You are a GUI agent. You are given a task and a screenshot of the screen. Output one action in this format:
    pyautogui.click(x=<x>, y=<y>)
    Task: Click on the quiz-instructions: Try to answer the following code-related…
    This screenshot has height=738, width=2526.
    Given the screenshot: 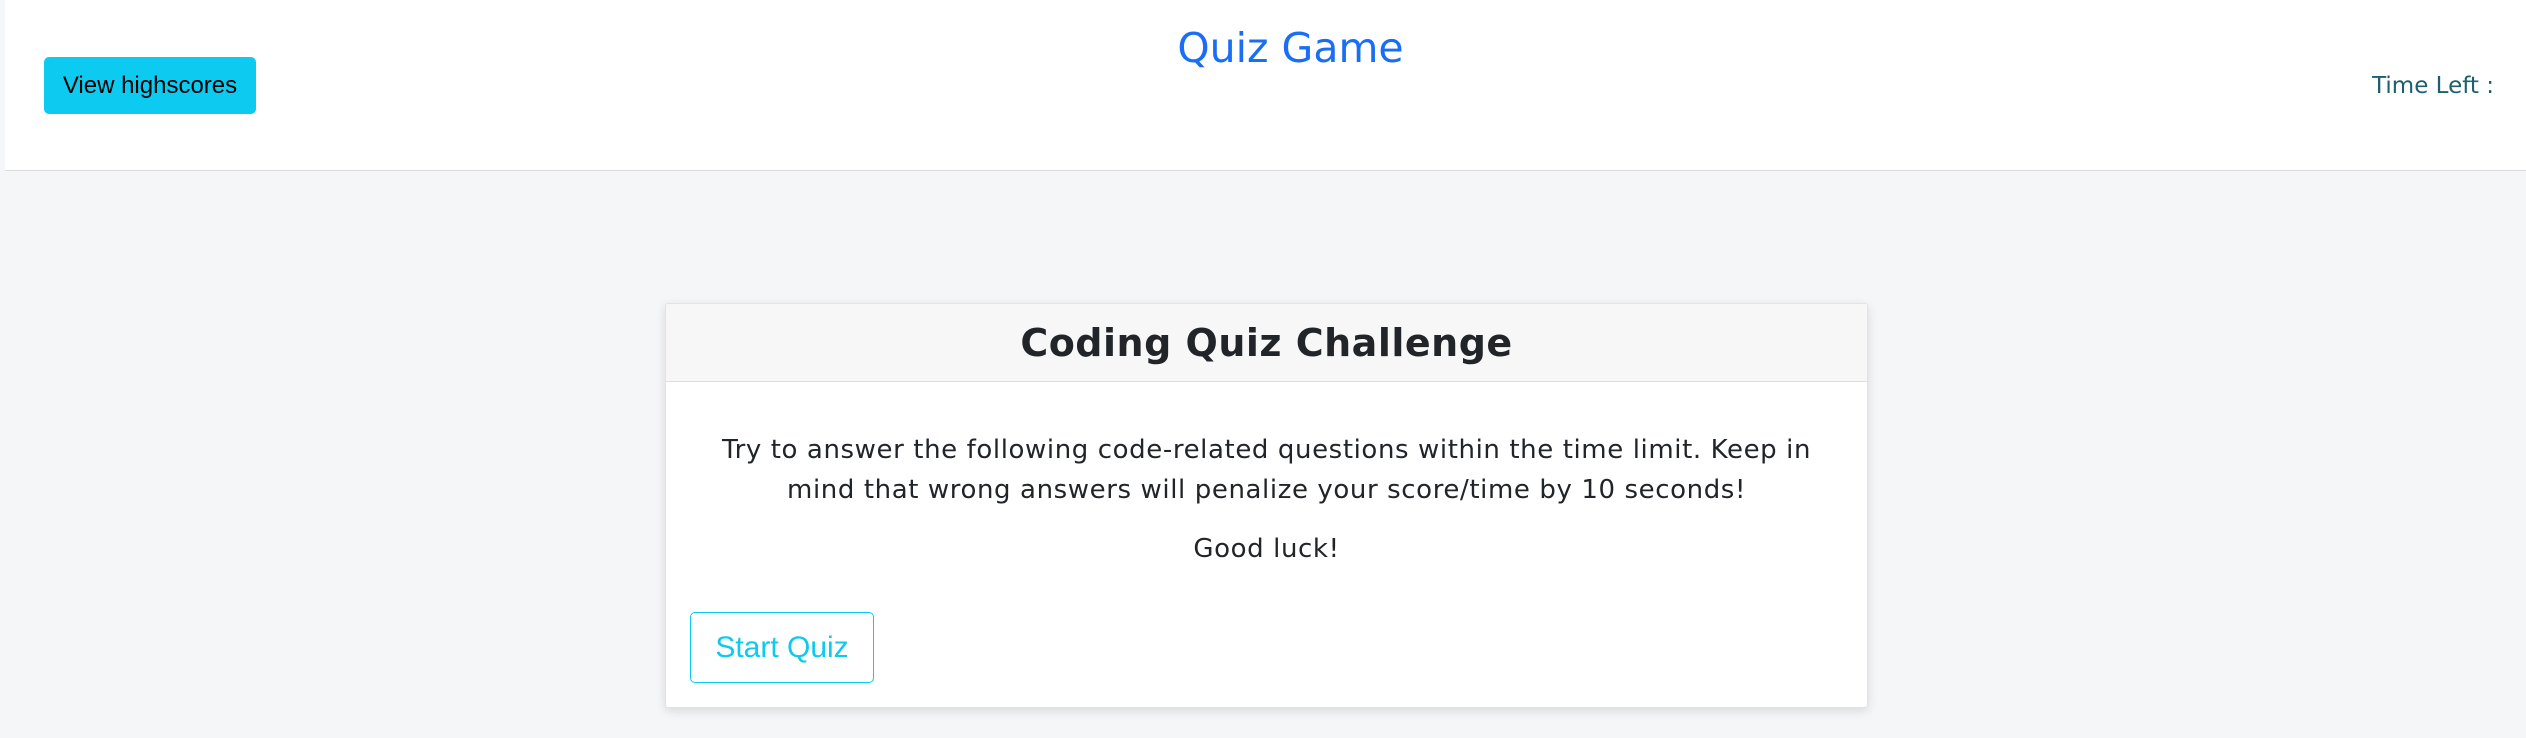 What is the action you would take?
    pyautogui.click(x=1266, y=470)
    